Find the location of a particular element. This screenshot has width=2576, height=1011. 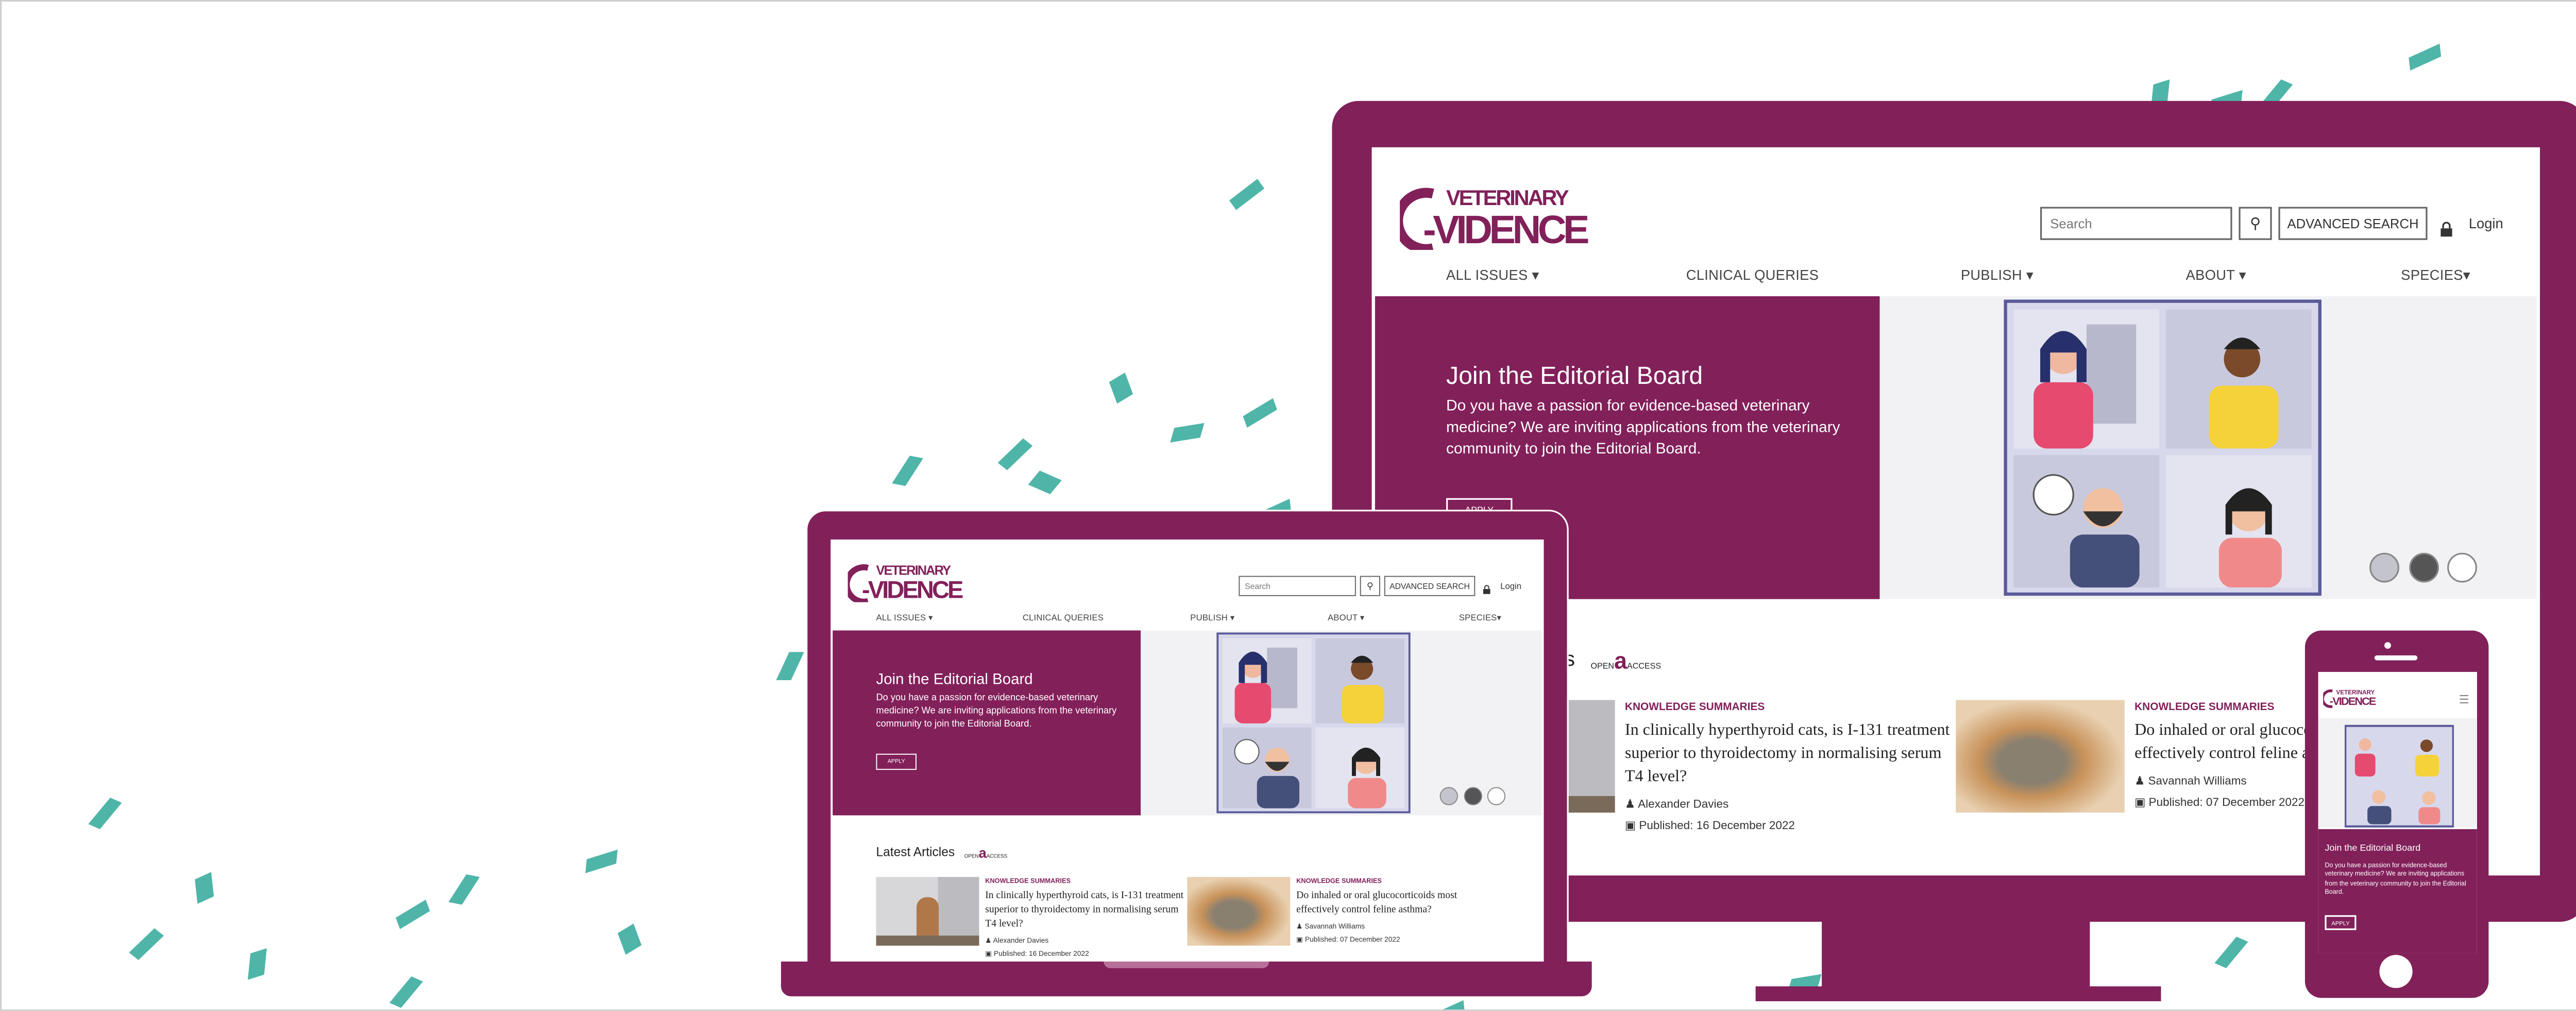

search-placeholder: Search is located at coordinates (2071, 223).